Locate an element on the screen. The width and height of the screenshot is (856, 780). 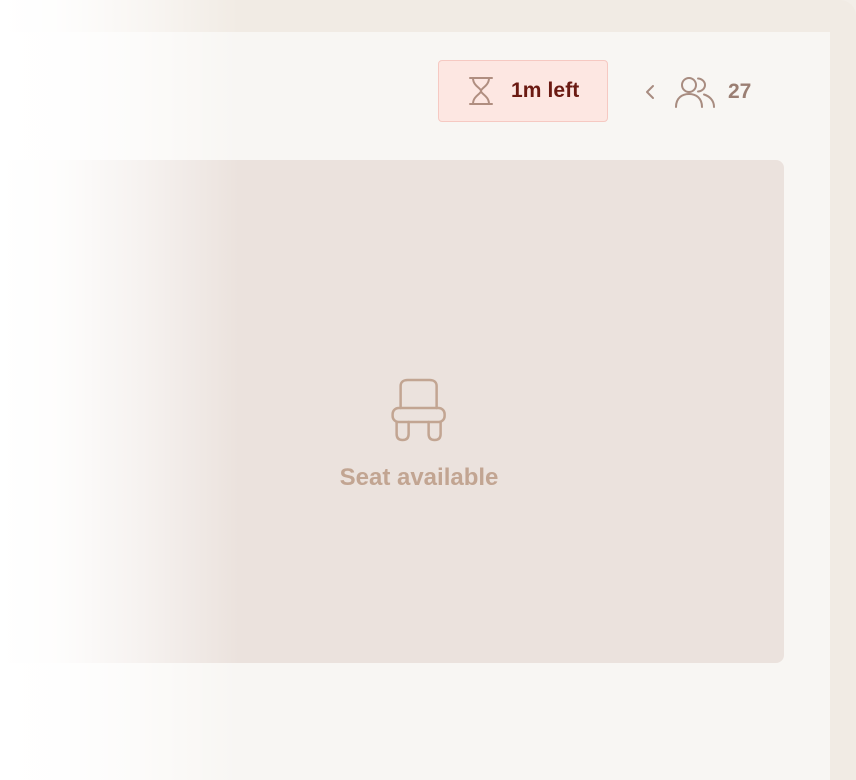
chevron-left-icon is located at coordinates (650, 92).